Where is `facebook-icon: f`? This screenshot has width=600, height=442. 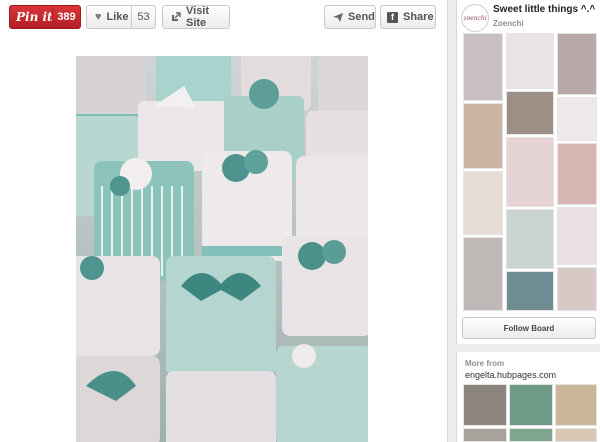 facebook-icon: f is located at coordinates (392, 17).